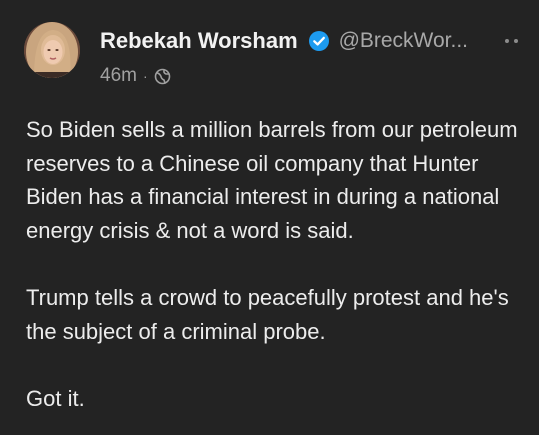 The height and width of the screenshot is (435, 539). What do you see at coordinates (162, 76) in the screenshot?
I see `globe-icon` at bounding box center [162, 76].